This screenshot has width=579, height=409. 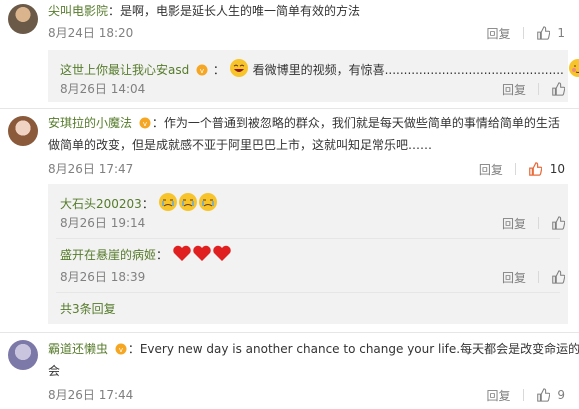 I want to click on timestamp: 8月26日 17:44, so click(x=91, y=395).